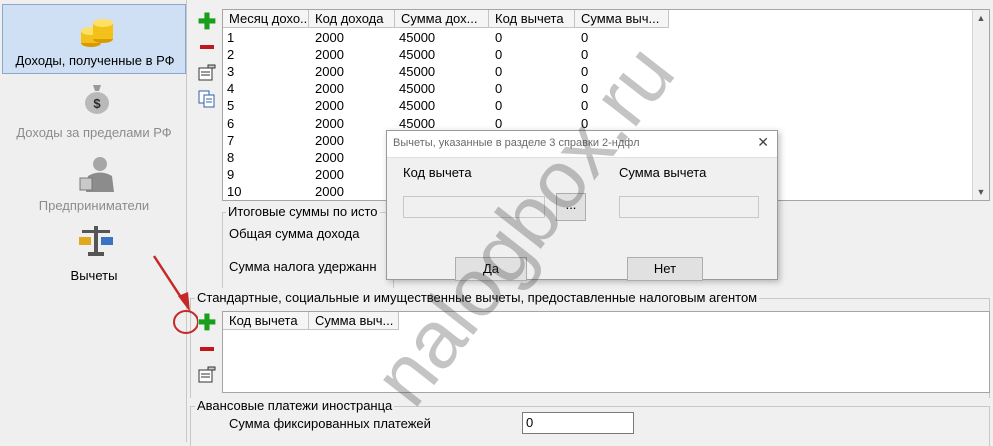  What do you see at coordinates (207, 22) in the screenshot?
I see `add-income-button: ✚` at bounding box center [207, 22].